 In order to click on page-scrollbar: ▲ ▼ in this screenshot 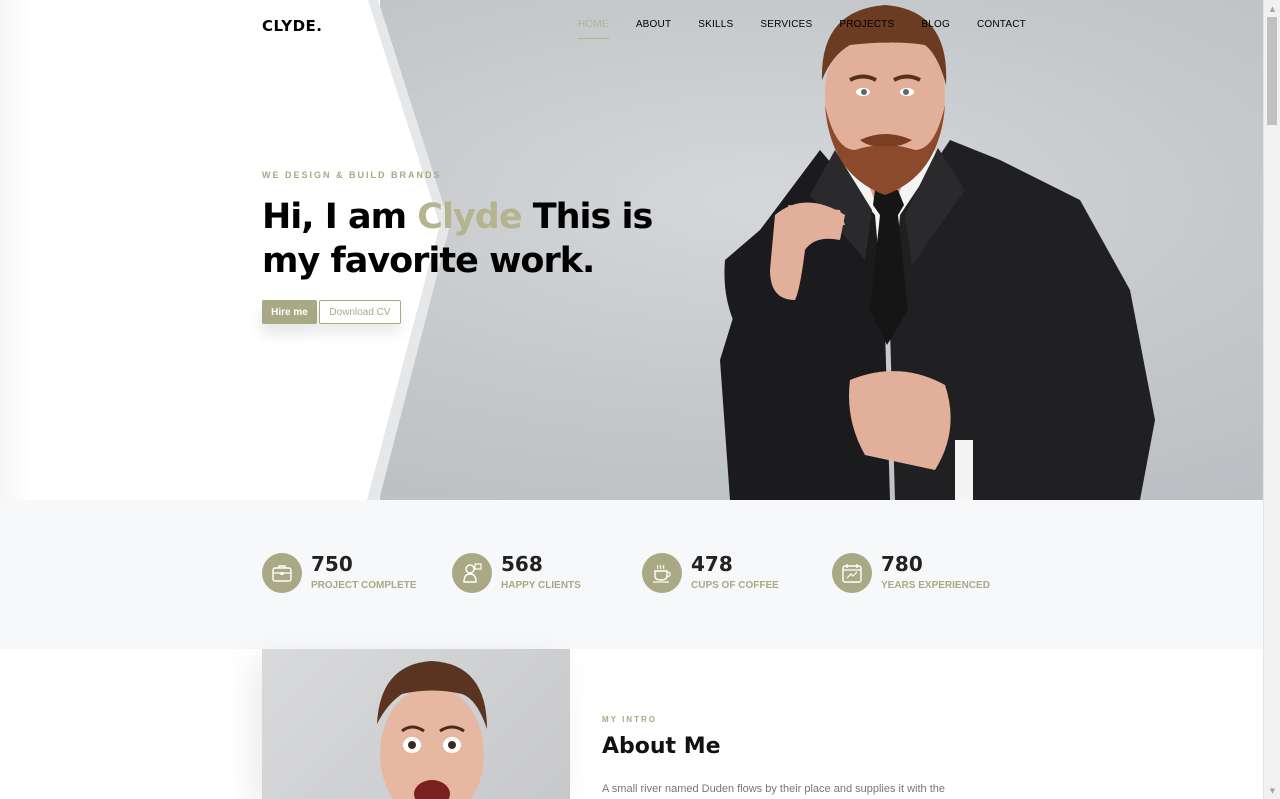, I will do `click(1271, 399)`.